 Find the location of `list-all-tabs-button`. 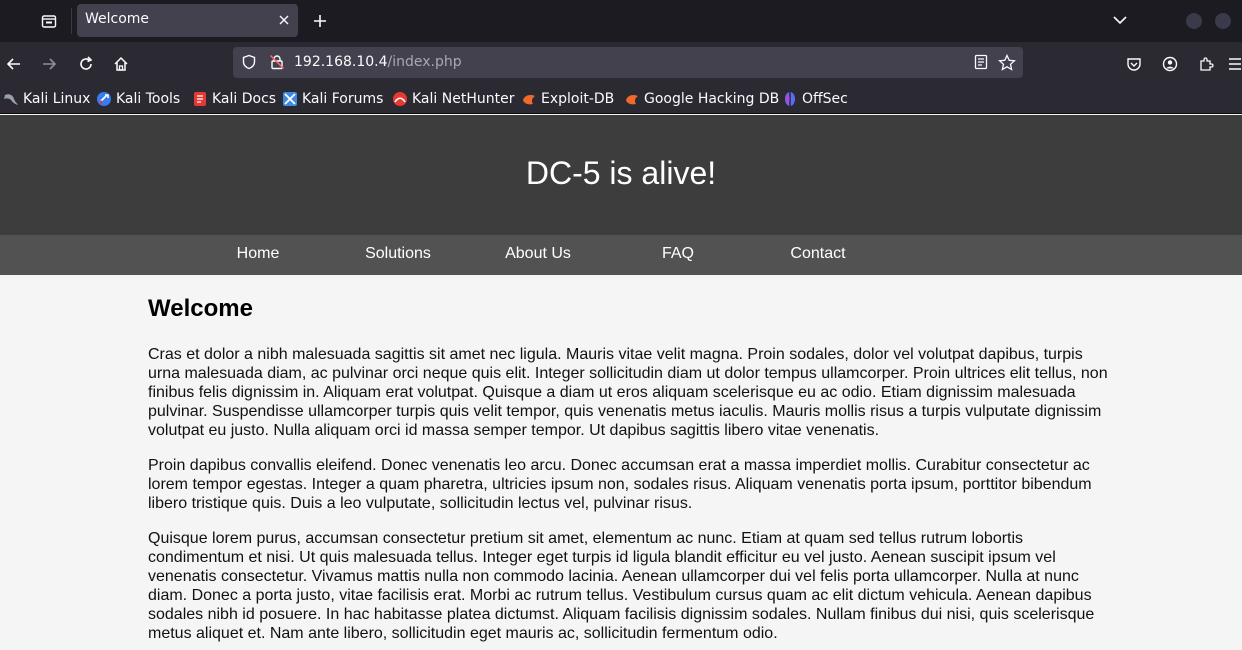

list-all-tabs-button is located at coordinates (1120, 20).